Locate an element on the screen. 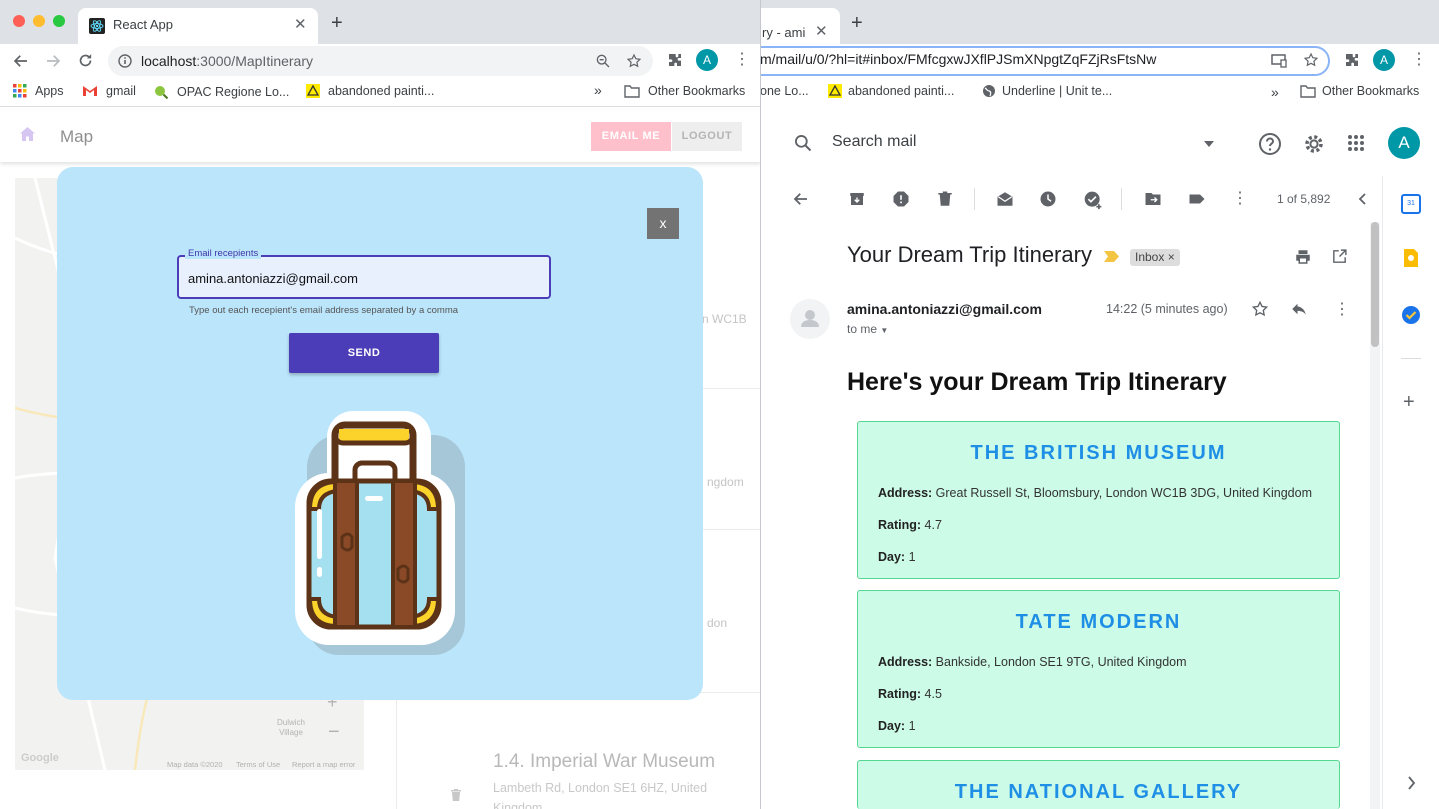 The width and height of the screenshot is (1439, 809). expand-panel-chevron-icon is located at coordinates (1411, 783).